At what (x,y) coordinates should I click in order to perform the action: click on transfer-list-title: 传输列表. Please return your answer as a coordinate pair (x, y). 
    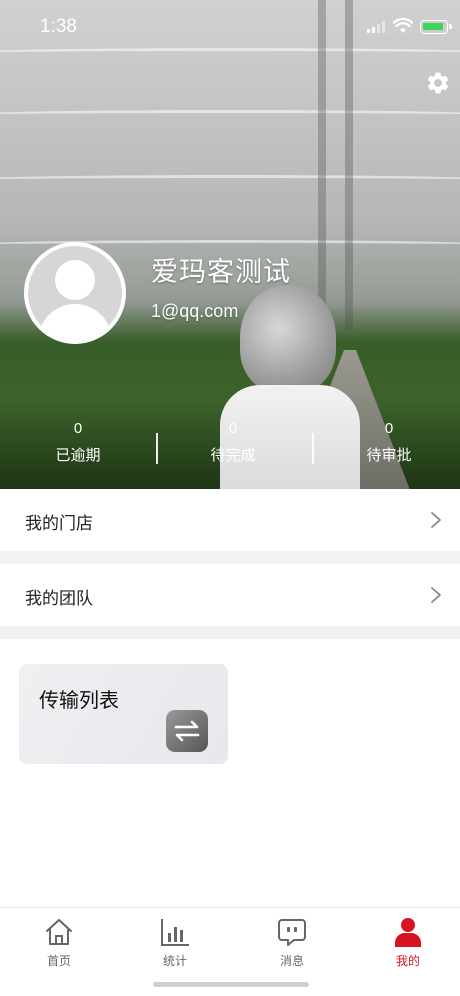
    Looking at the image, I should click on (79, 700).